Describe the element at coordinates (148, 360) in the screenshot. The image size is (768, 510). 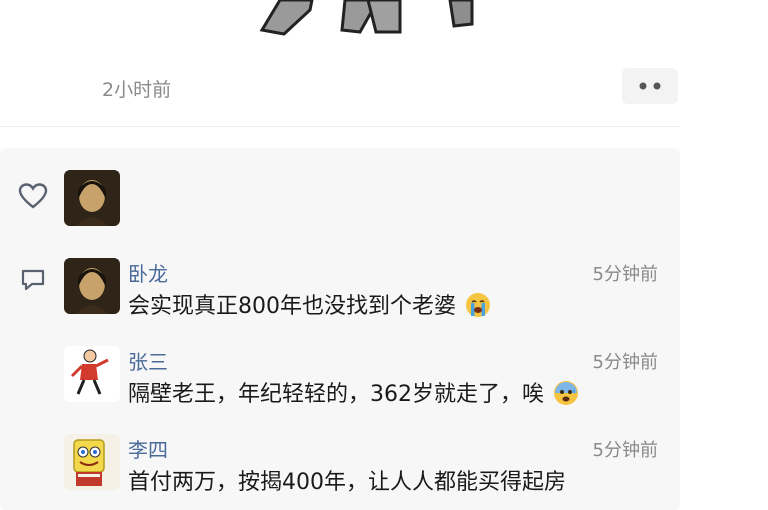
I see `commenter-name: 张三` at that location.